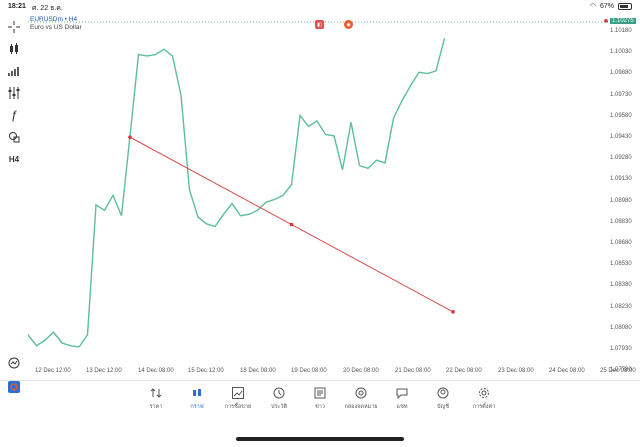 The width and height of the screenshot is (640, 447). I want to click on time-tick: 22 Dec 08:00, so click(464, 371).